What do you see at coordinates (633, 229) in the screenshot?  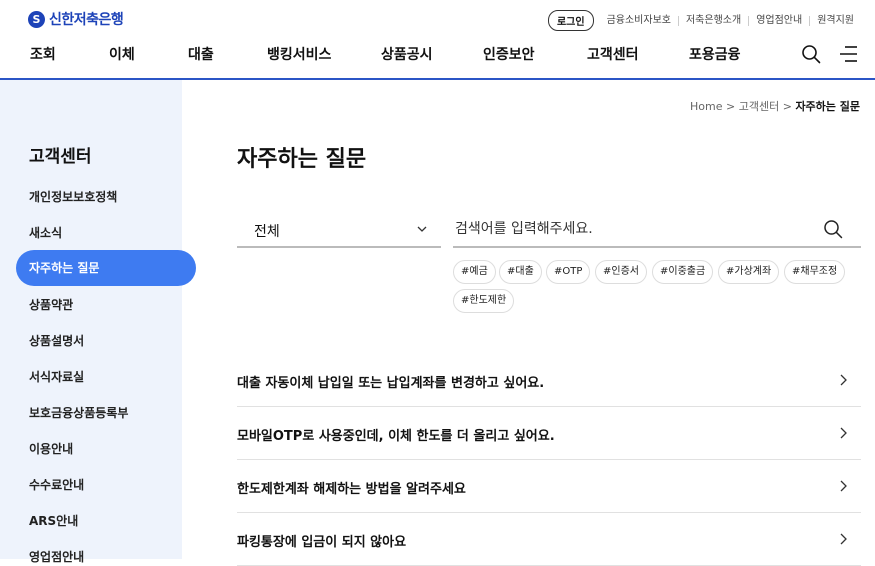 I see `search-input` at bounding box center [633, 229].